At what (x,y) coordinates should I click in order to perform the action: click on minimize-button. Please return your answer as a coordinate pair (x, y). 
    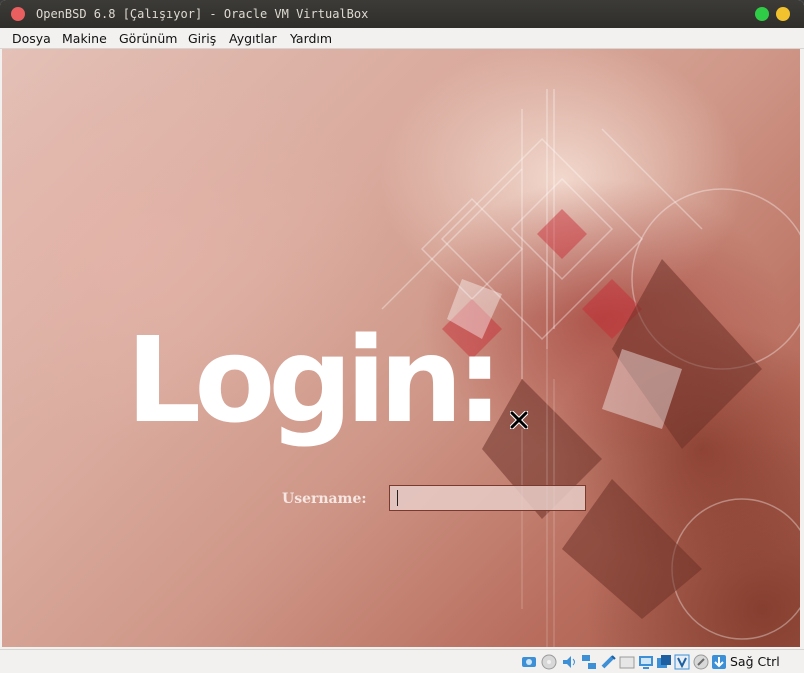
    Looking at the image, I should click on (762, 14).